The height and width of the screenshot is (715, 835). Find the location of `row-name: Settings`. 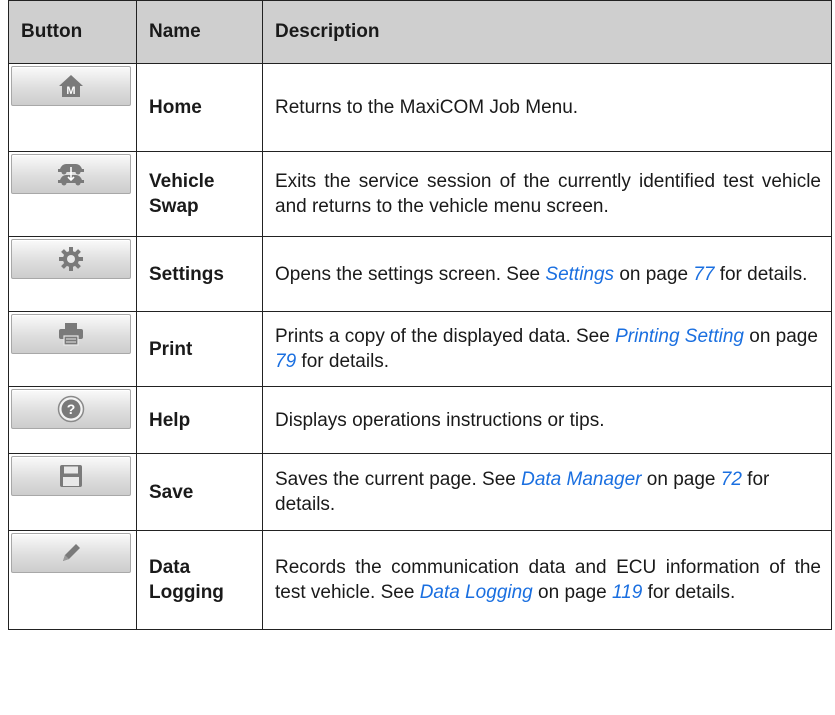

row-name: Settings is located at coordinates (199, 274).